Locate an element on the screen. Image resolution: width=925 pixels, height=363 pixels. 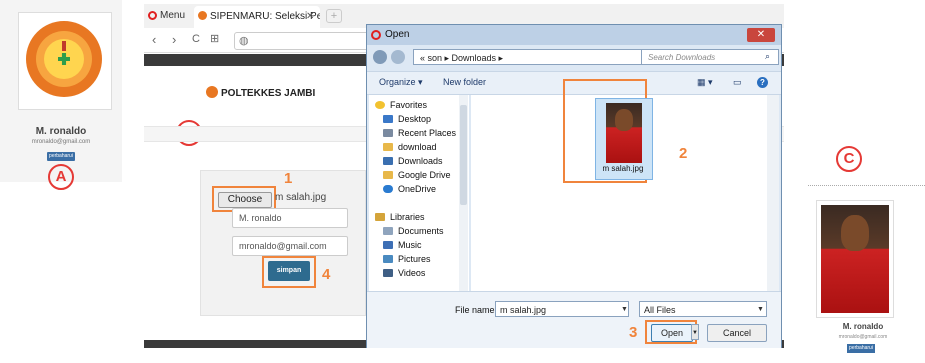
organize-menu: Organize ▾ is located at coordinates (401, 82).